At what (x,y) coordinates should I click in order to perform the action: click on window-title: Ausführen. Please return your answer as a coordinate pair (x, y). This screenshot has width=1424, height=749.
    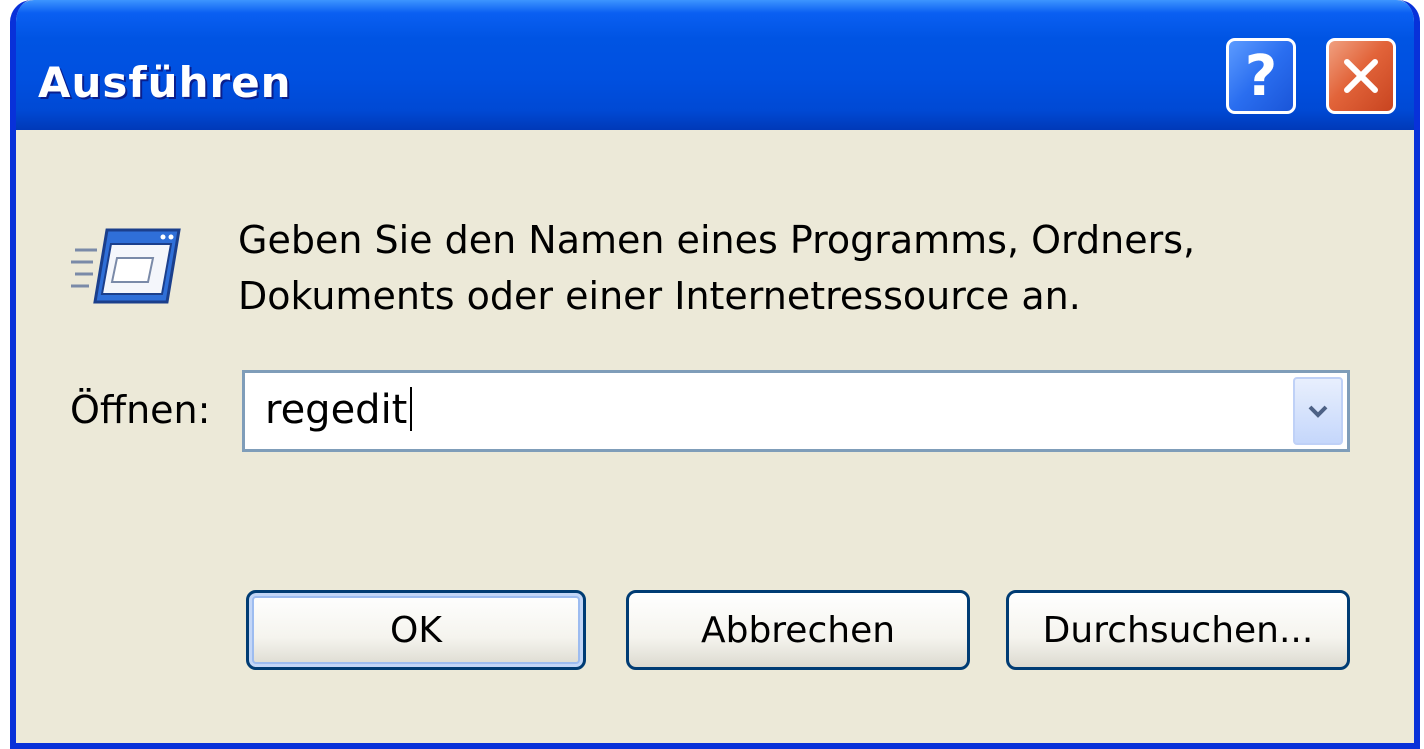
    Looking at the image, I should click on (165, 82).